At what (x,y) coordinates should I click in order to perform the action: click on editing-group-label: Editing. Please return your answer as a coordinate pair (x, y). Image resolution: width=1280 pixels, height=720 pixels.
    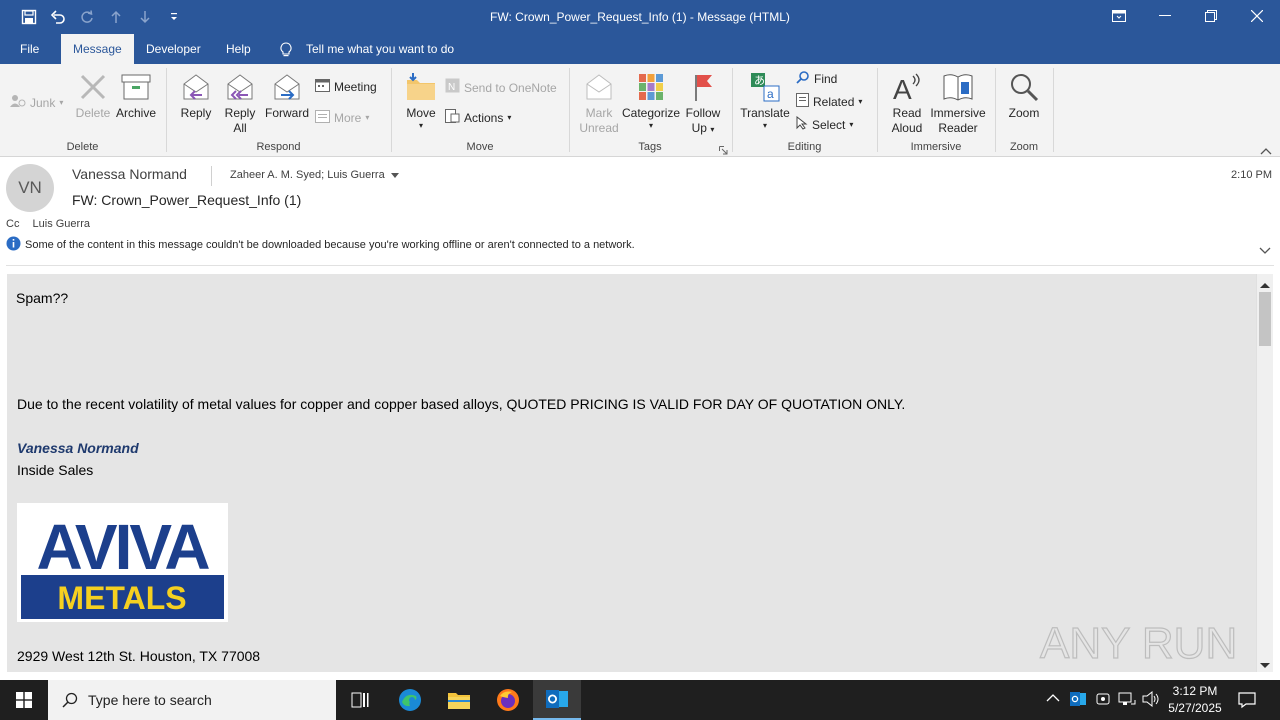
    Looking at the image, I should click on (804, 147).